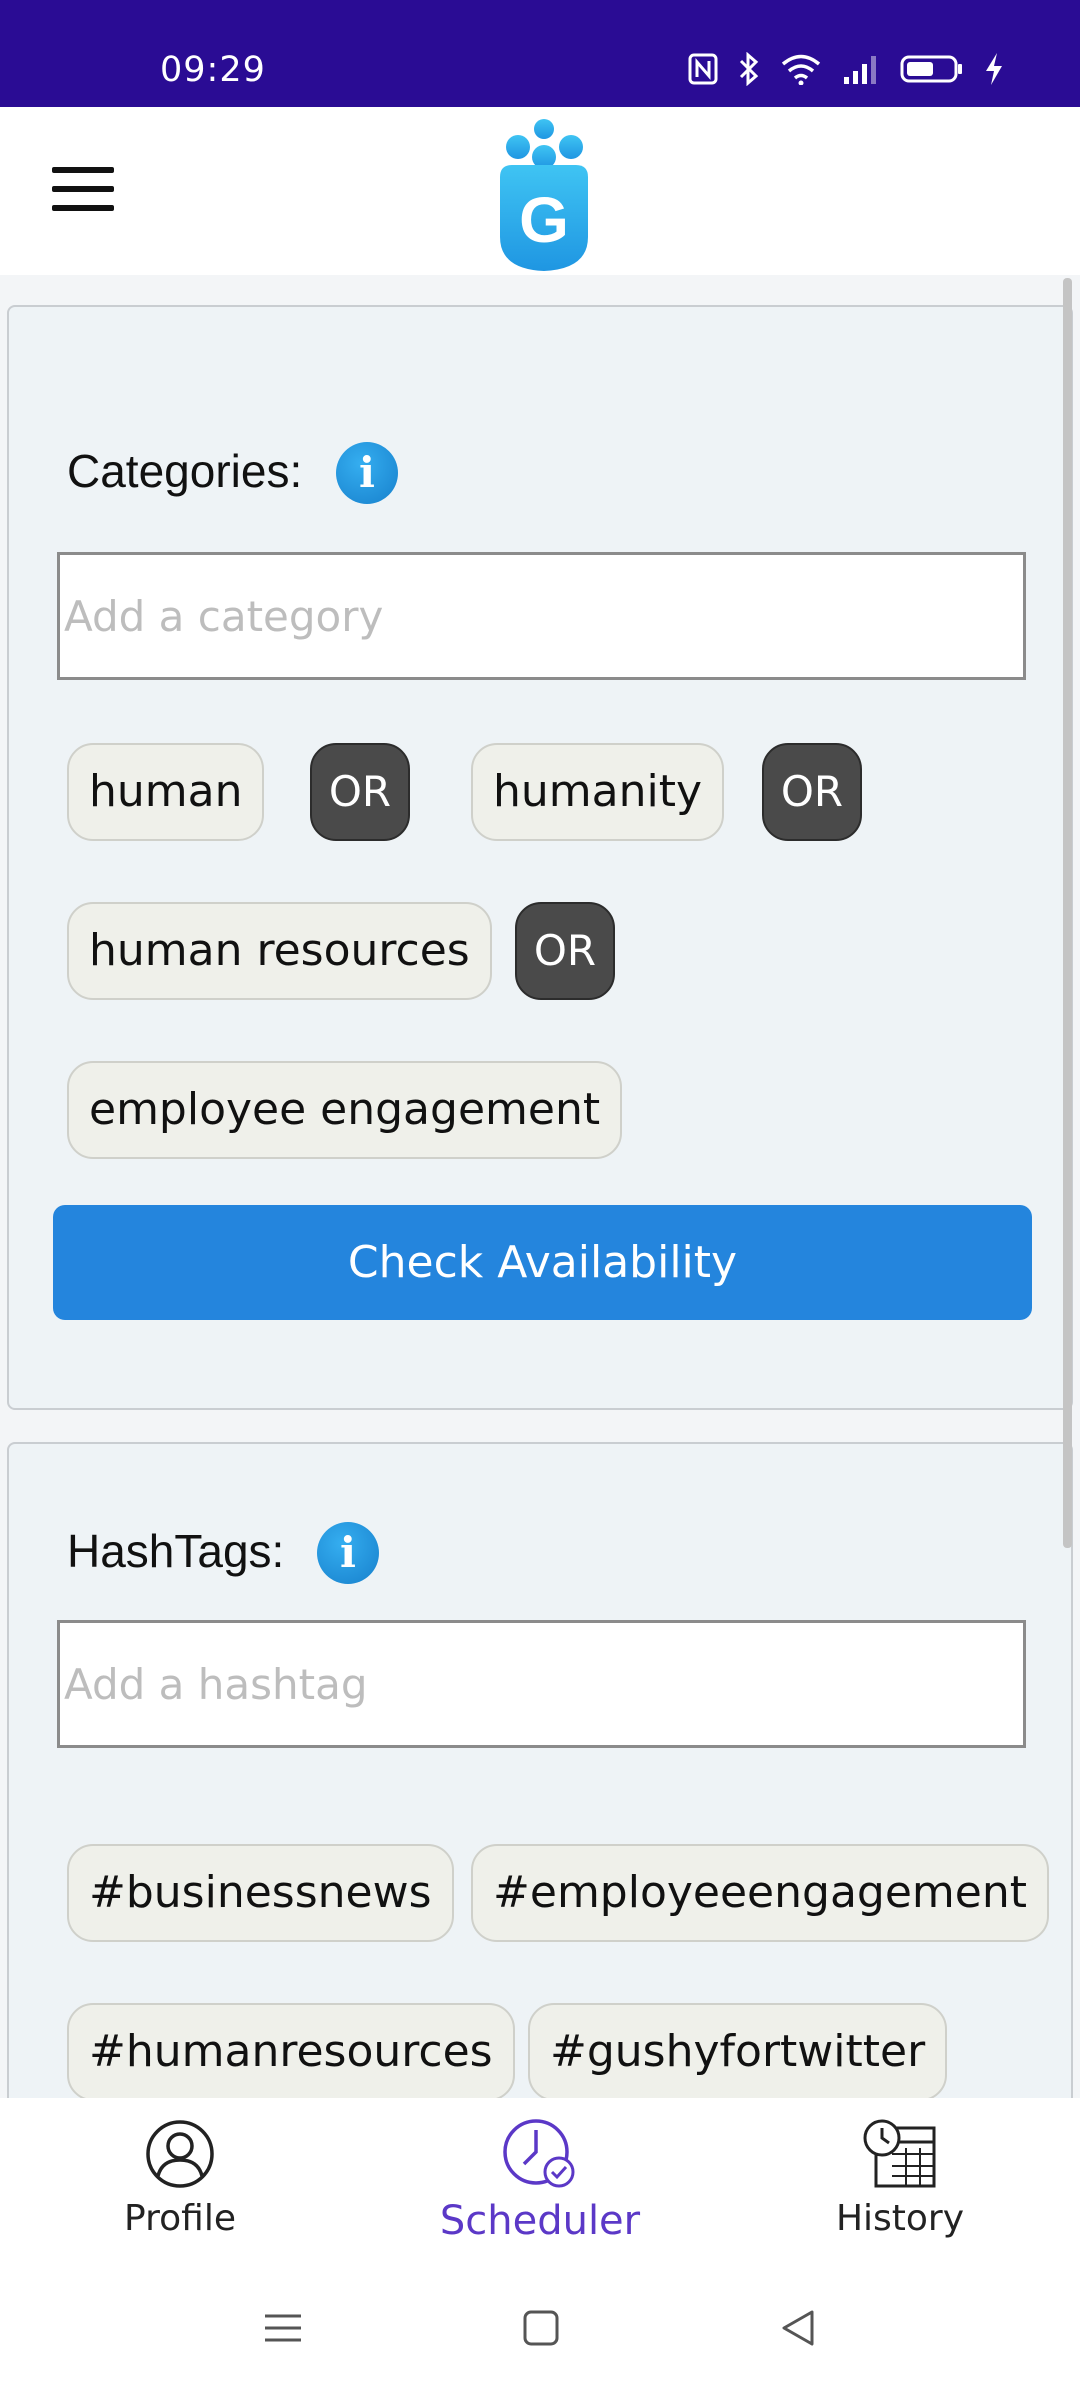 The image size is (1080, 2400). What do you see at coordinates (738, 2050) in the screenshot?
I see `hashtag-chip: #gushyfortwitter` at bounding box center [738, 2050].